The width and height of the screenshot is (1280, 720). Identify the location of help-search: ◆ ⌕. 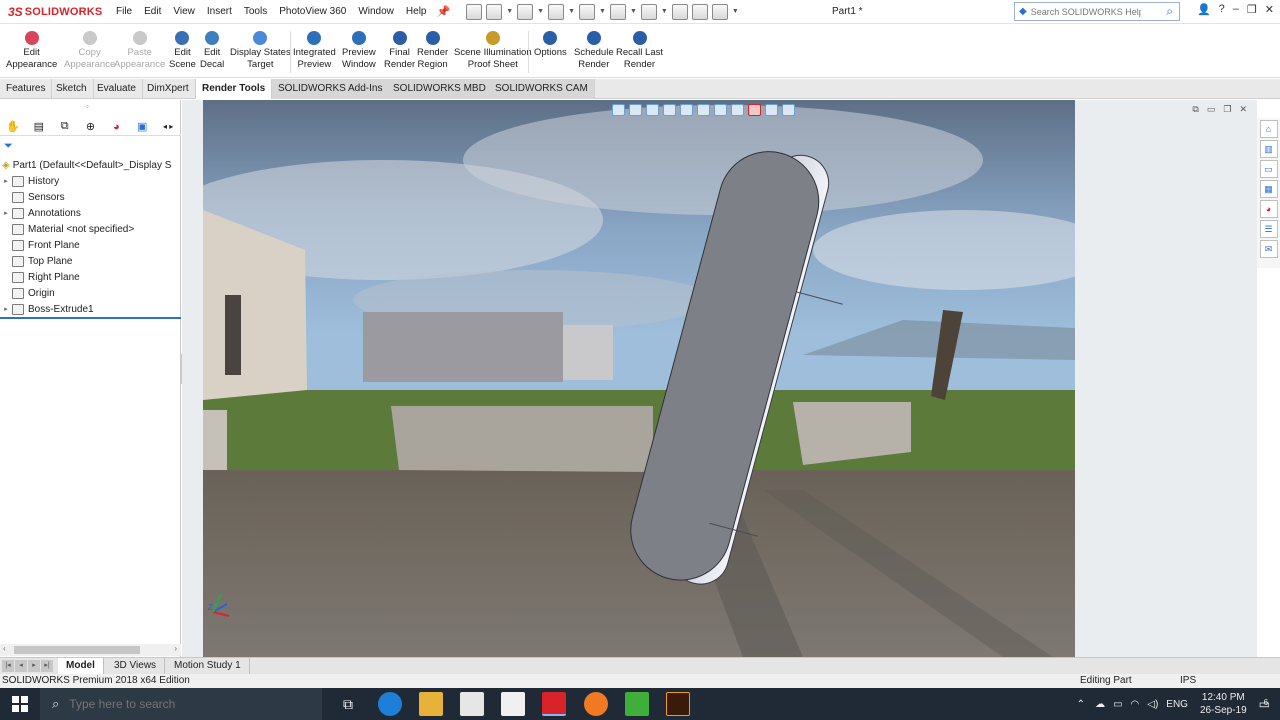
(1097, 11).